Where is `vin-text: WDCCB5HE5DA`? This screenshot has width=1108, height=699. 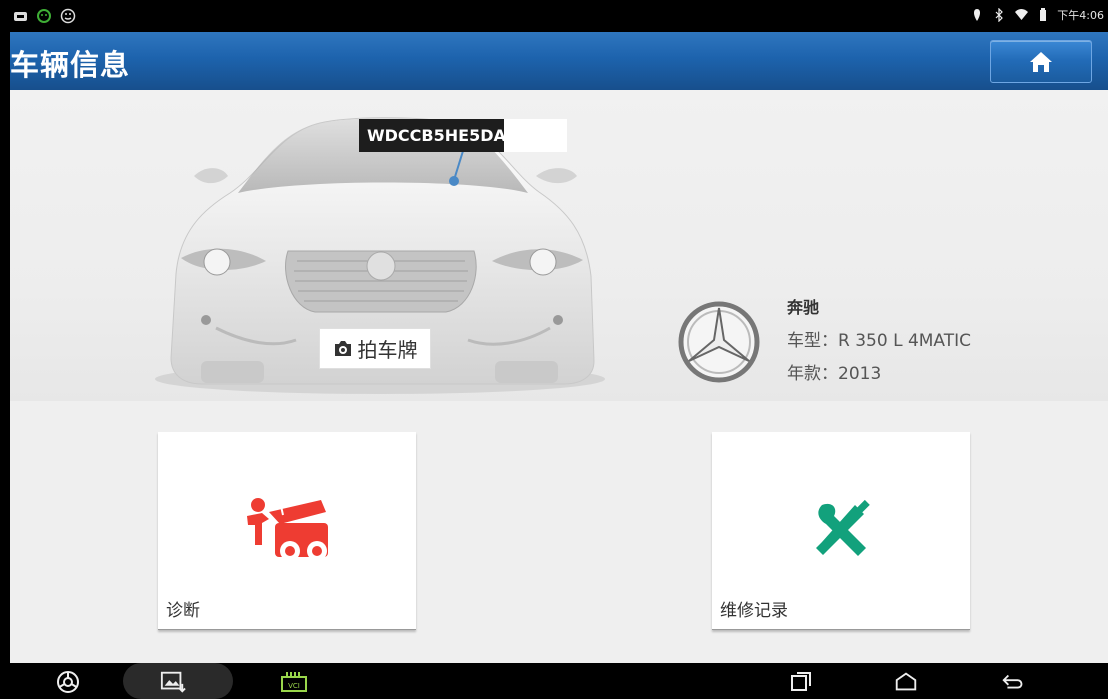
vin-text: WDCCB5HE5DA is located at coordinates (436, 135).